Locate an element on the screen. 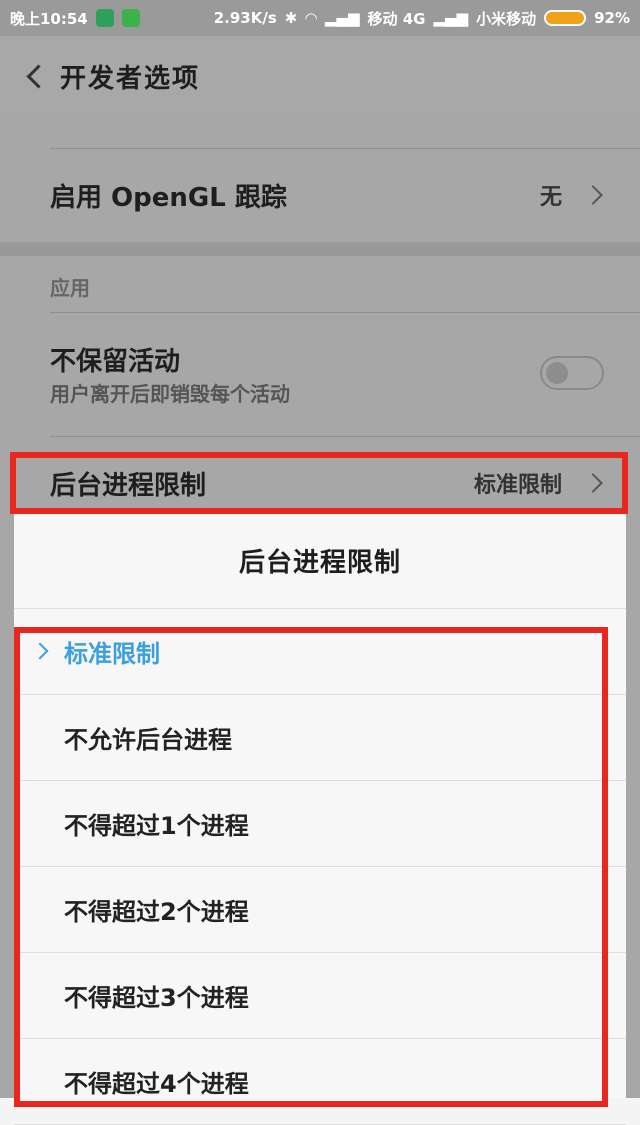 Image resolution: width=640 pixels, height=1125 pixels. dont-keep-activities-toggle is located at coordinates (572, 373).